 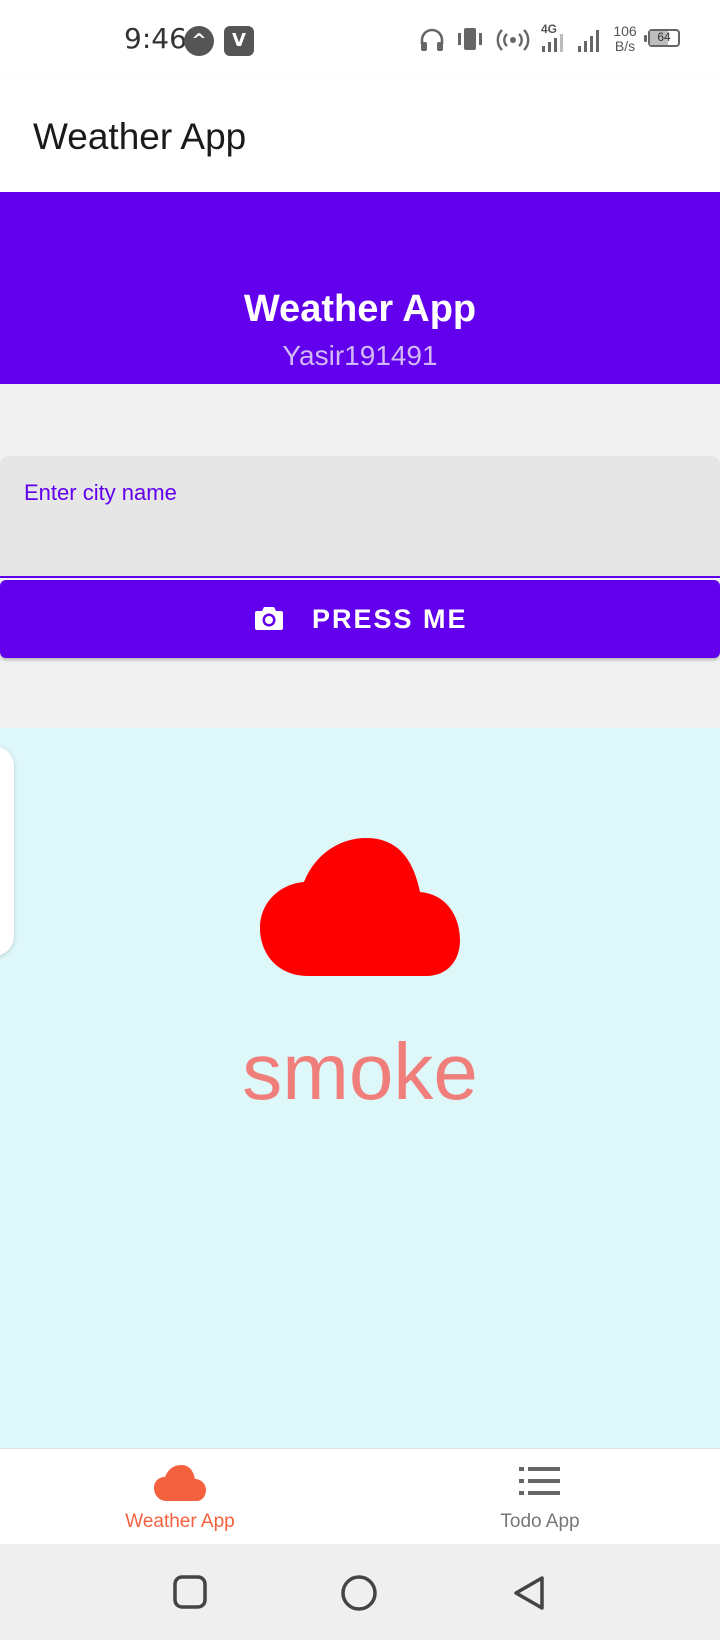 I want to click on battery-level-text: 64, so click(x=664, y=37).